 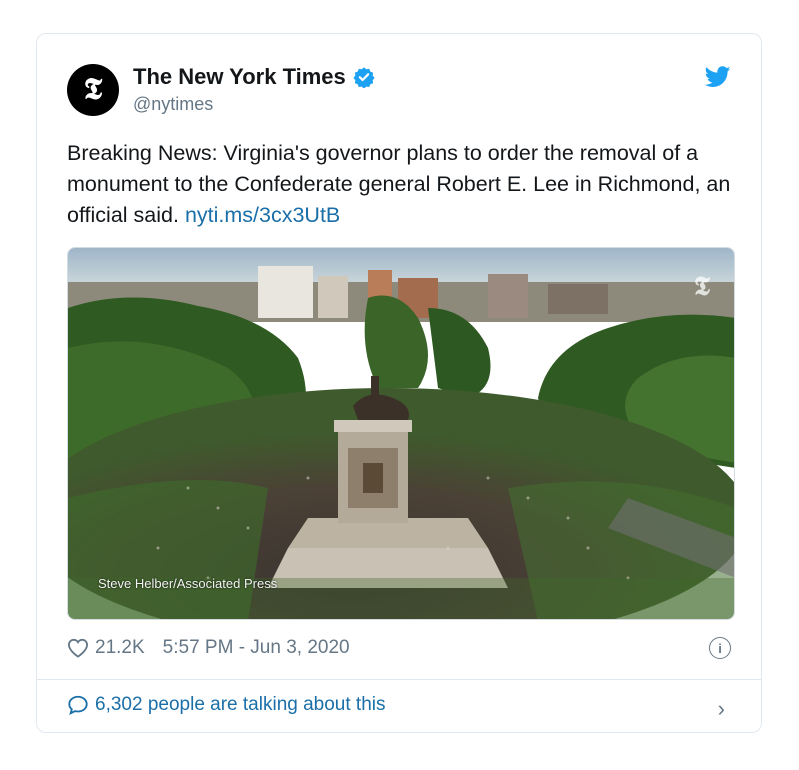 I want to click on nyt-logo-icon: 𝕿, so click(x=93, y=89).